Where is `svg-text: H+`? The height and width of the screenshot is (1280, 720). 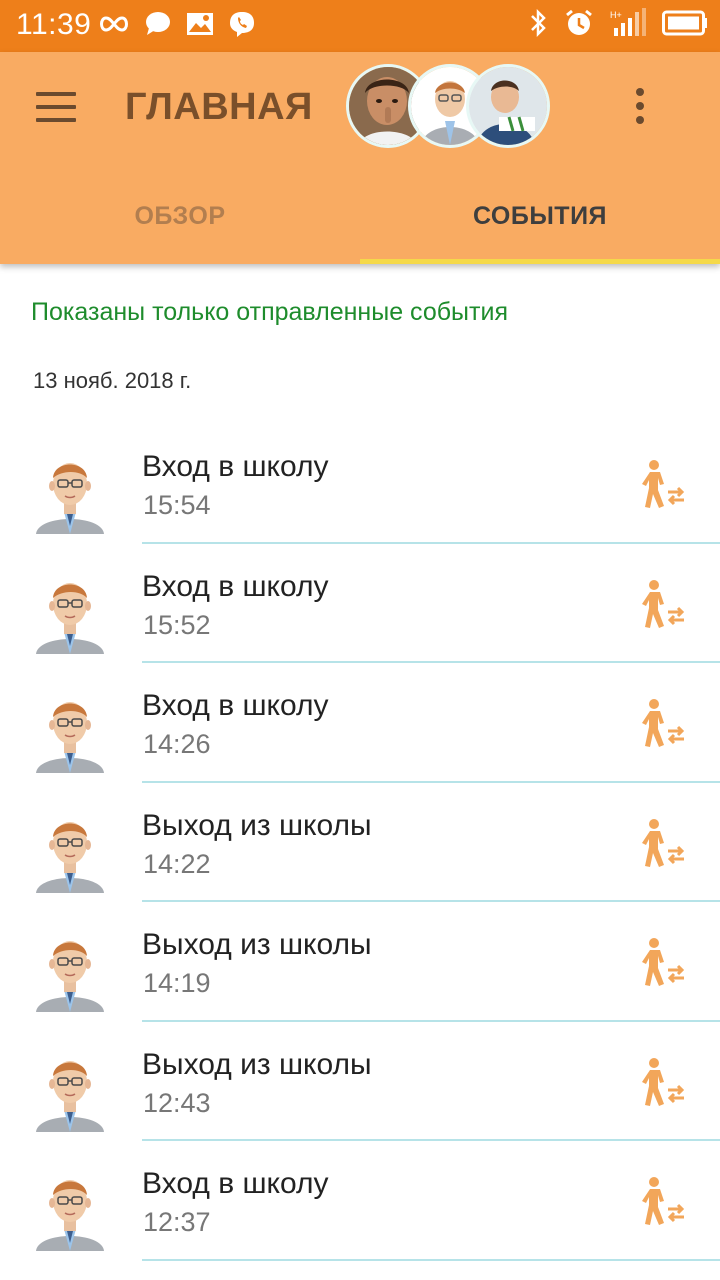
svg-text: H+ is located at coordinates (616, 15).